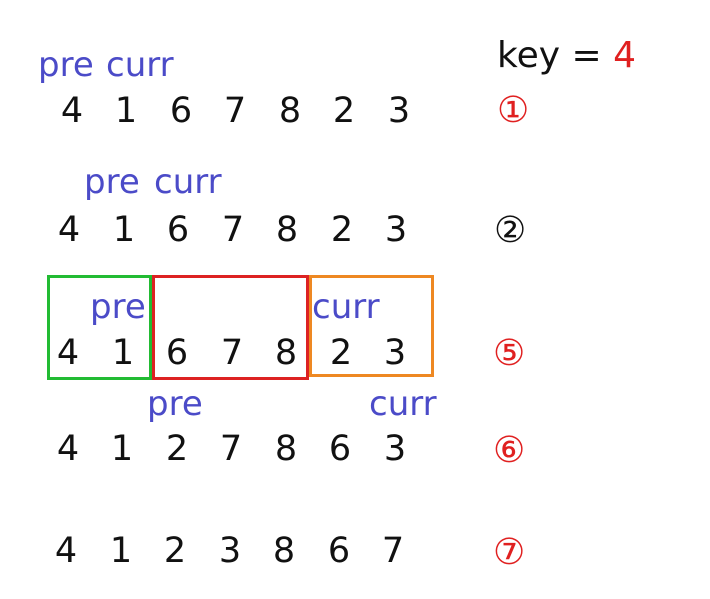 This screenshot has width=710, height=599. I want to click on key-text: key =, so click(555, 55).